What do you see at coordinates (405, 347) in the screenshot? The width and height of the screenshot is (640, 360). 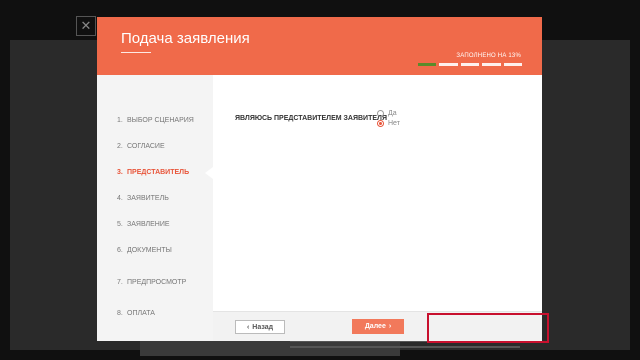 I see `backdrop-text-line` at bounding box center [405, 347].